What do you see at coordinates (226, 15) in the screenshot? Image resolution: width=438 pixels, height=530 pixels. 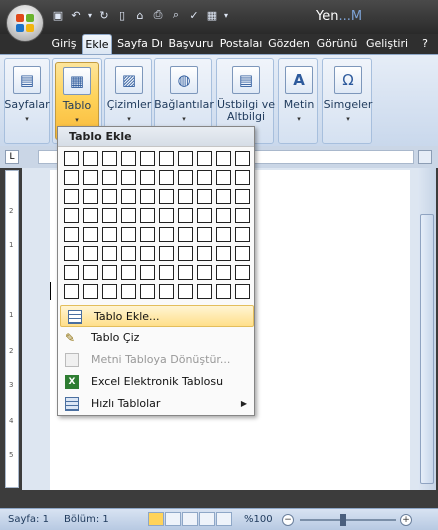 I see `more-icon: ▾` at bounding box center [226, 15].